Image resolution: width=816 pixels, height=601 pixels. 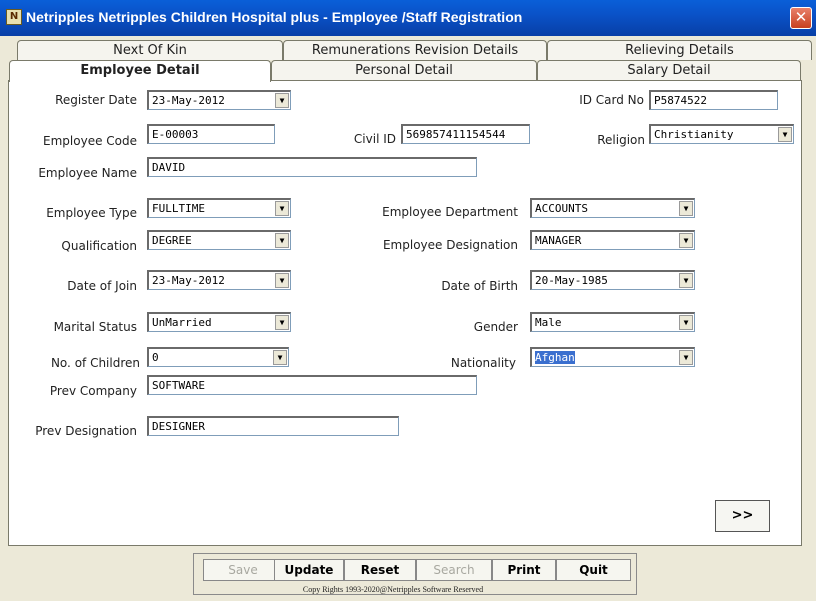 What do you see at coordinates (612, 357) in the screenshot?
I see `nationality-combo: Afghan ▼` at bounding box center [612, 357].